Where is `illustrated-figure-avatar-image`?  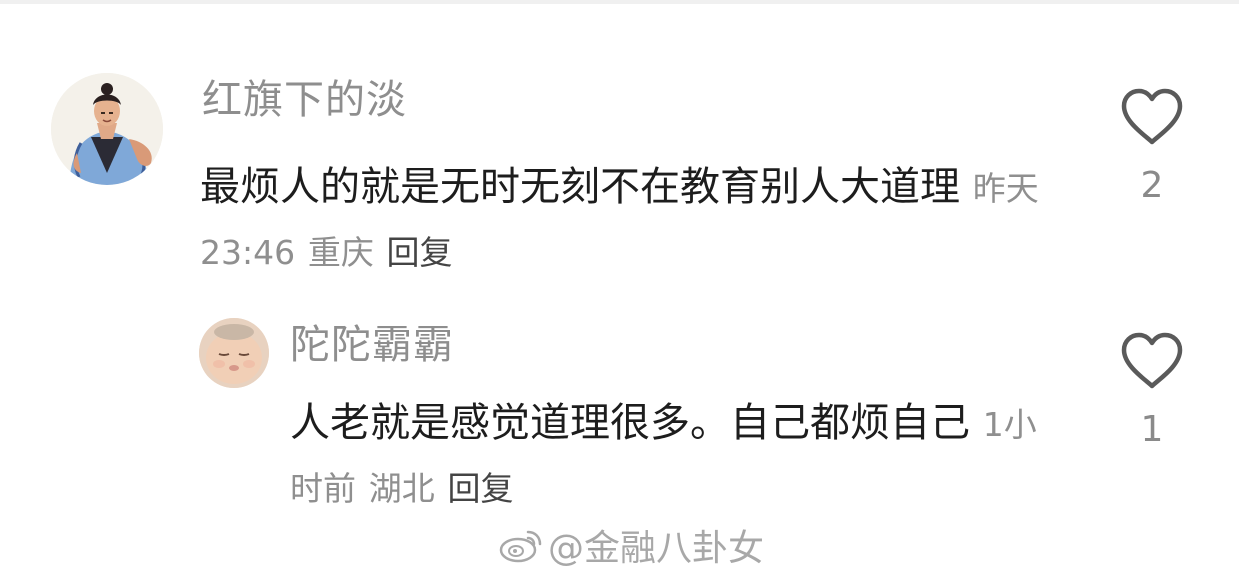 illustrated-figure-avatar-image is located at coordinates (107, 129).